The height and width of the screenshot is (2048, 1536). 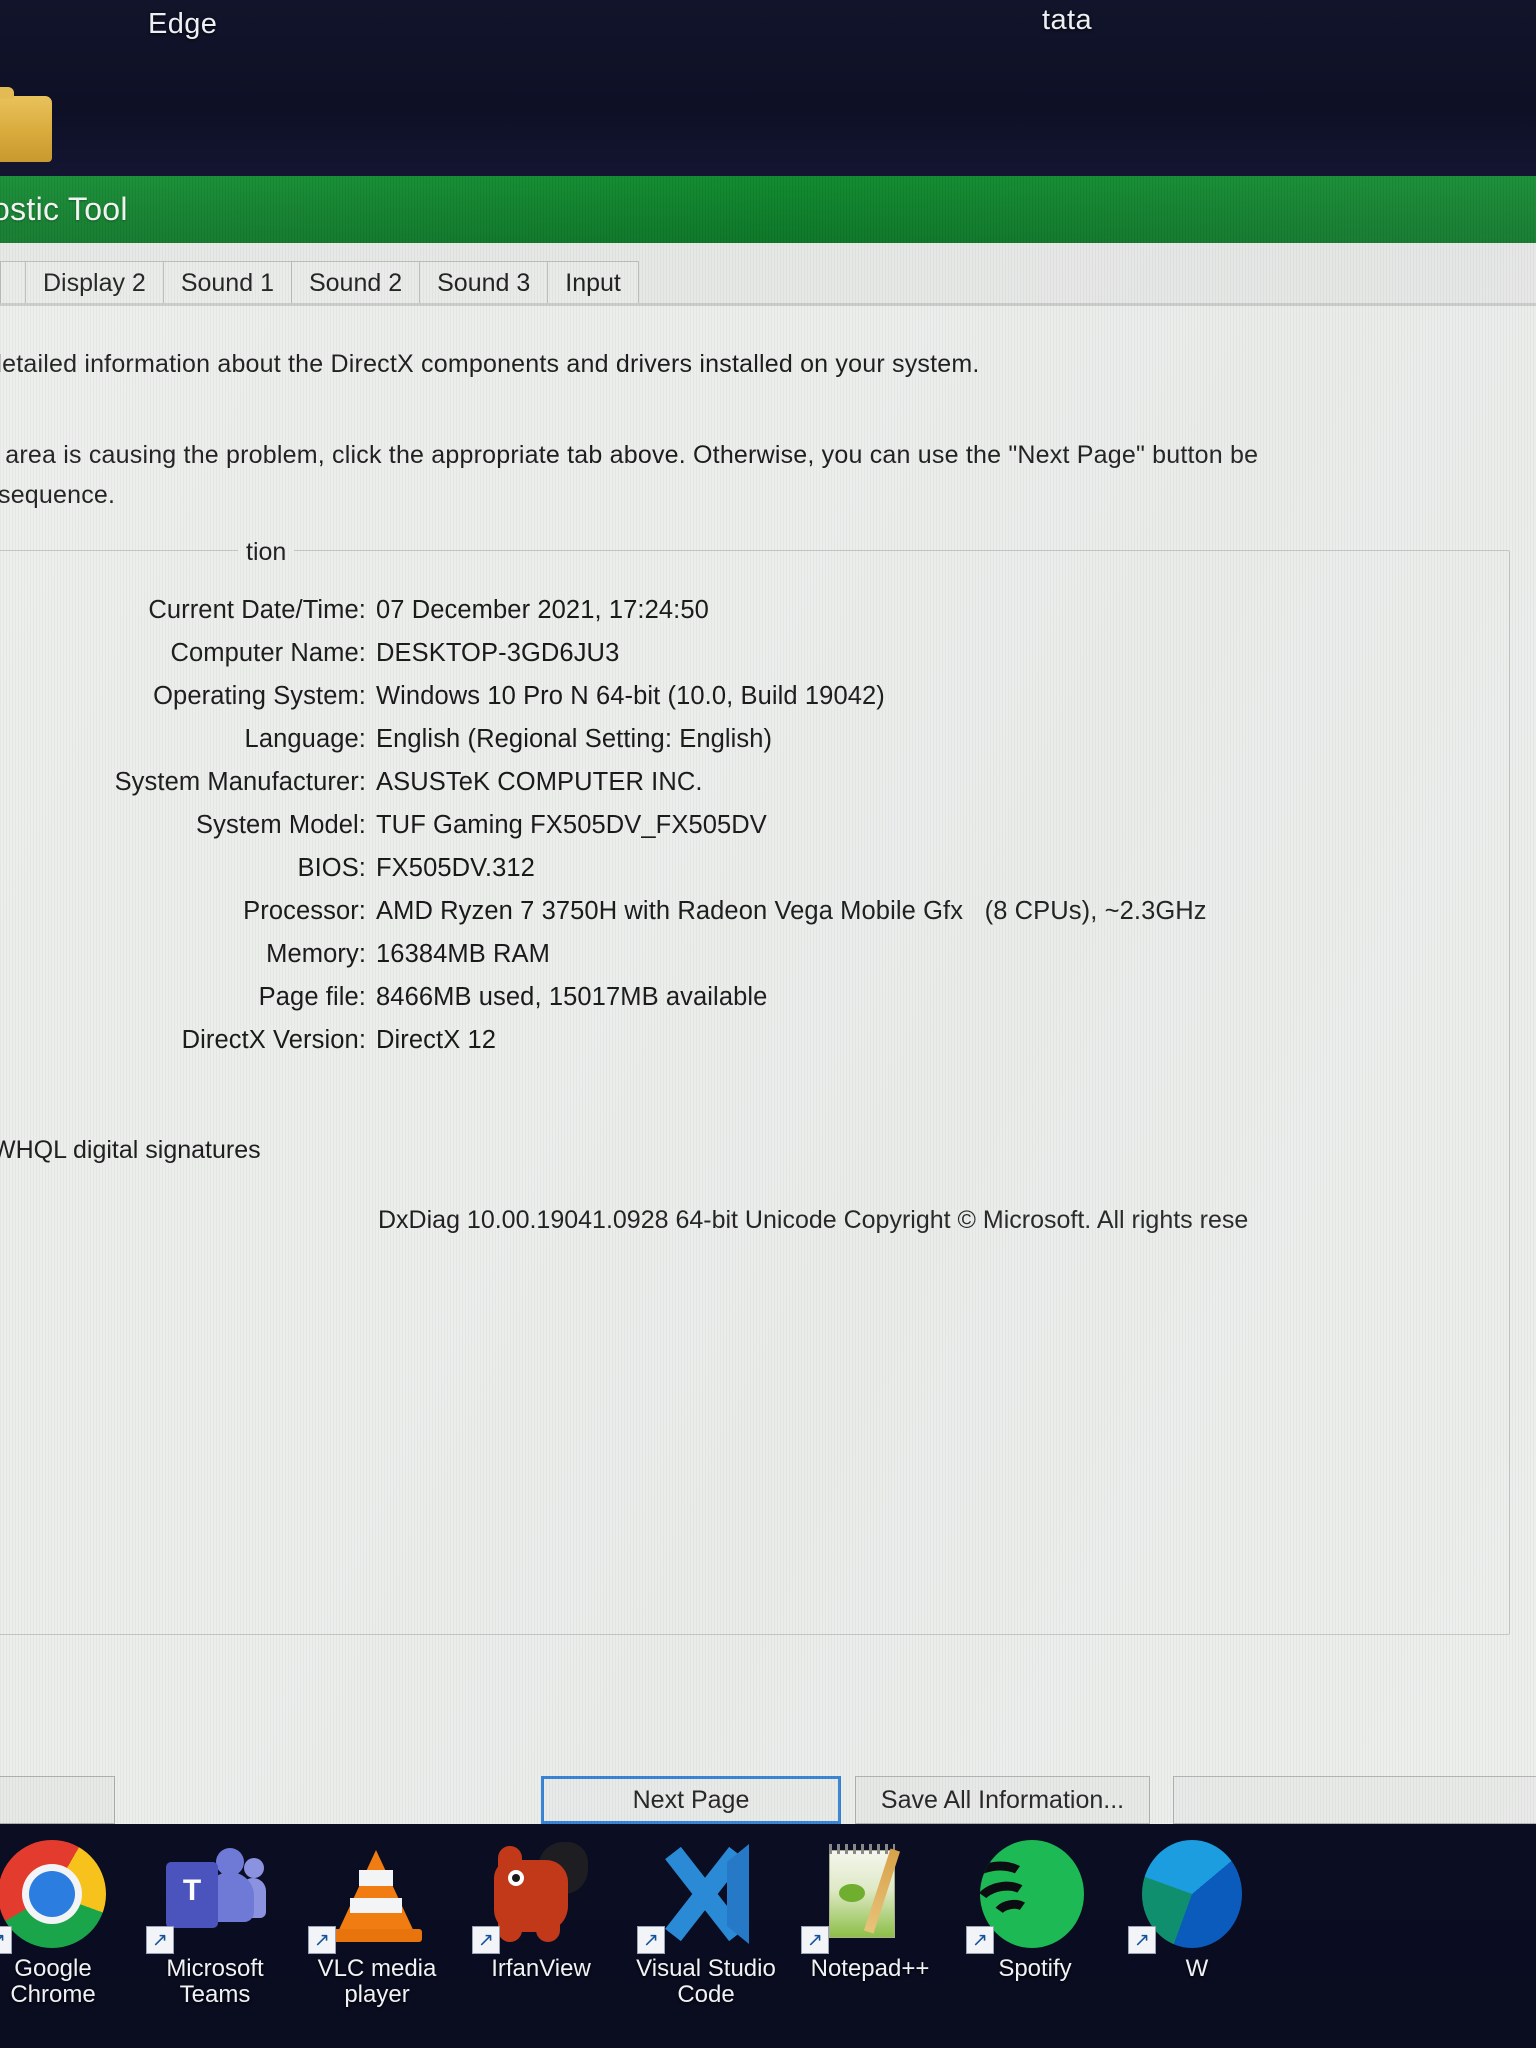 What do you see at coordinates (57, 1800) in the screenshot?
I see `help-button` at bounding box center [57, 1800].